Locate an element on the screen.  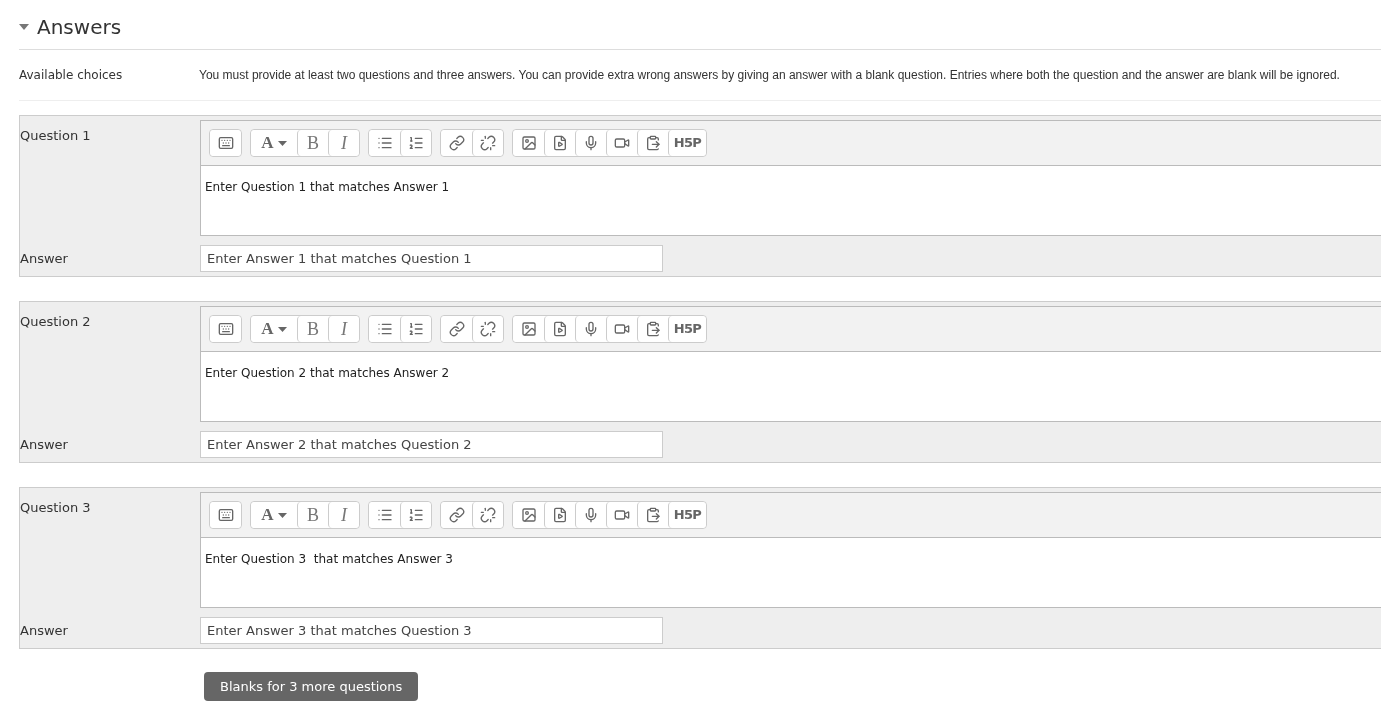
question-text: Enter Question 2 that matches Answer 2 is located at coordinates (327, 373).